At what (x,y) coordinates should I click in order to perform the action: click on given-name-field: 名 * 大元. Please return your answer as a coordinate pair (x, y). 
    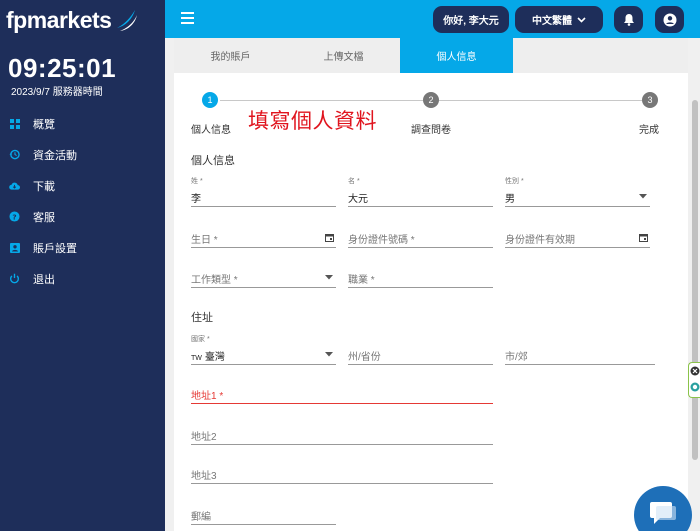
    Looking at the image, I should click on (420, 192).